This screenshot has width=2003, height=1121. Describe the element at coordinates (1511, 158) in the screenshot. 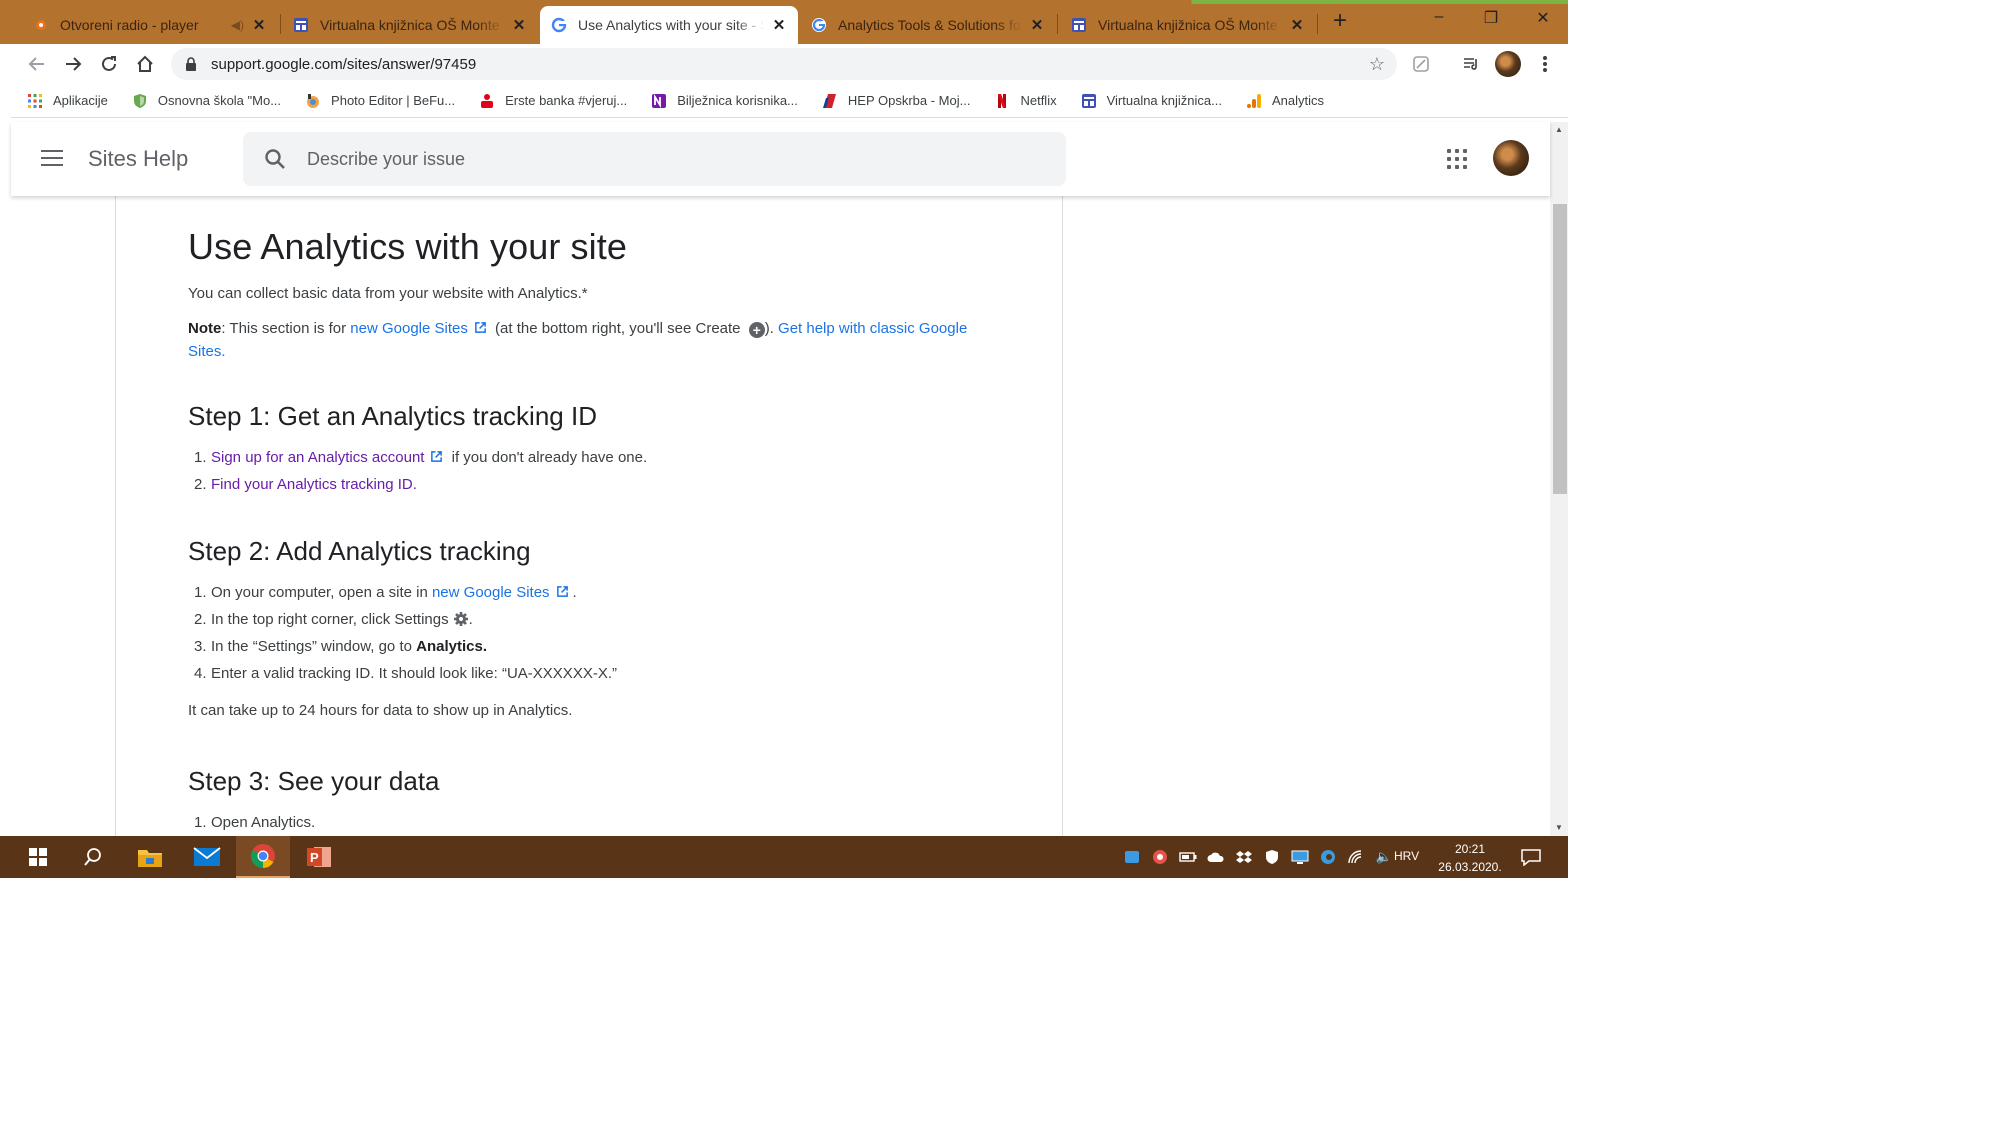

I see `account-avatar` at that location.